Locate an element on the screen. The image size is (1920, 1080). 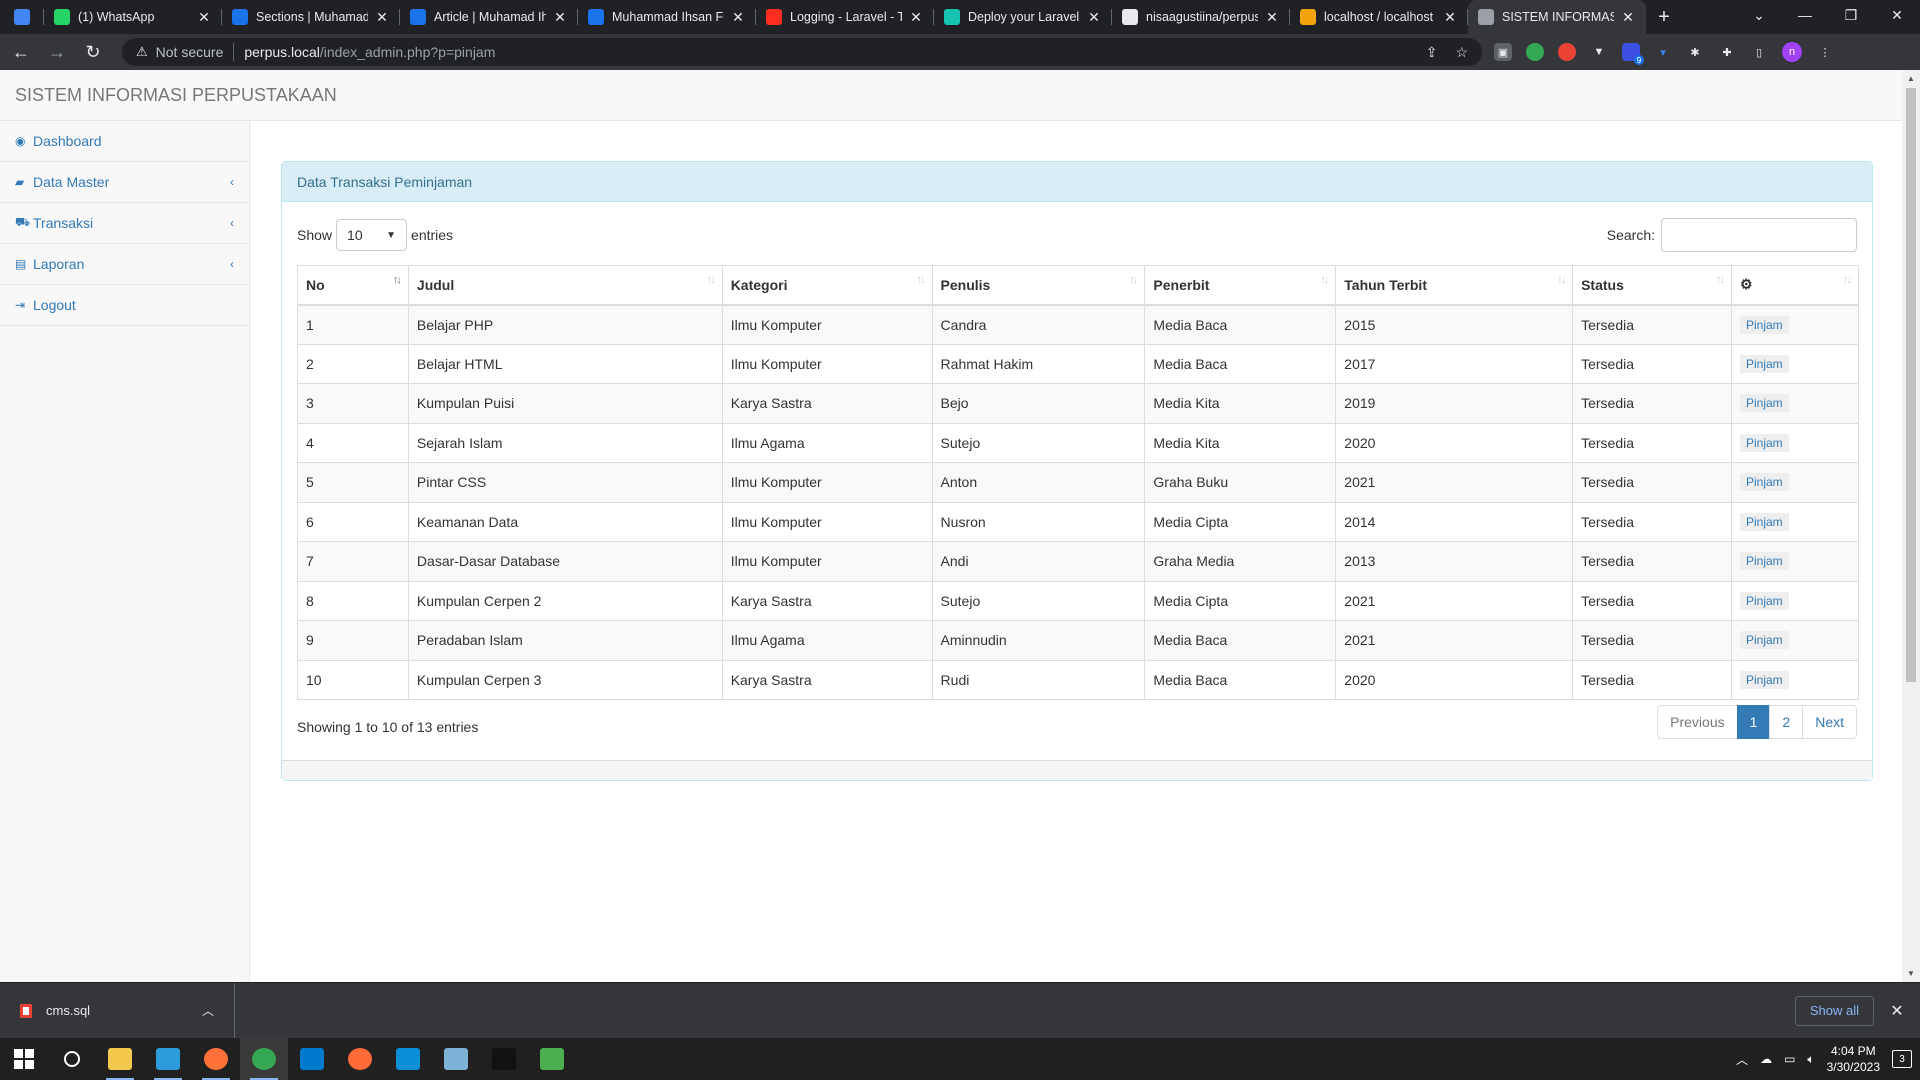
search-icon is located at coordinates (72, 1059).